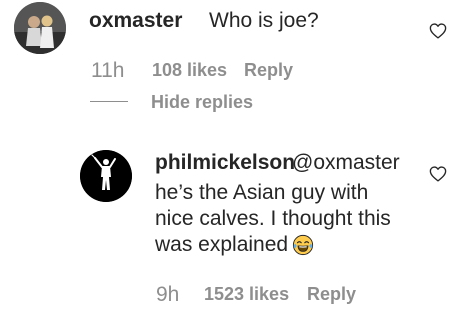 The image size is (460, 312). What do you see at coordinates (268, 70) in the screenshot?
I see `reply-button: Reply` at bounding box center [268, 70].